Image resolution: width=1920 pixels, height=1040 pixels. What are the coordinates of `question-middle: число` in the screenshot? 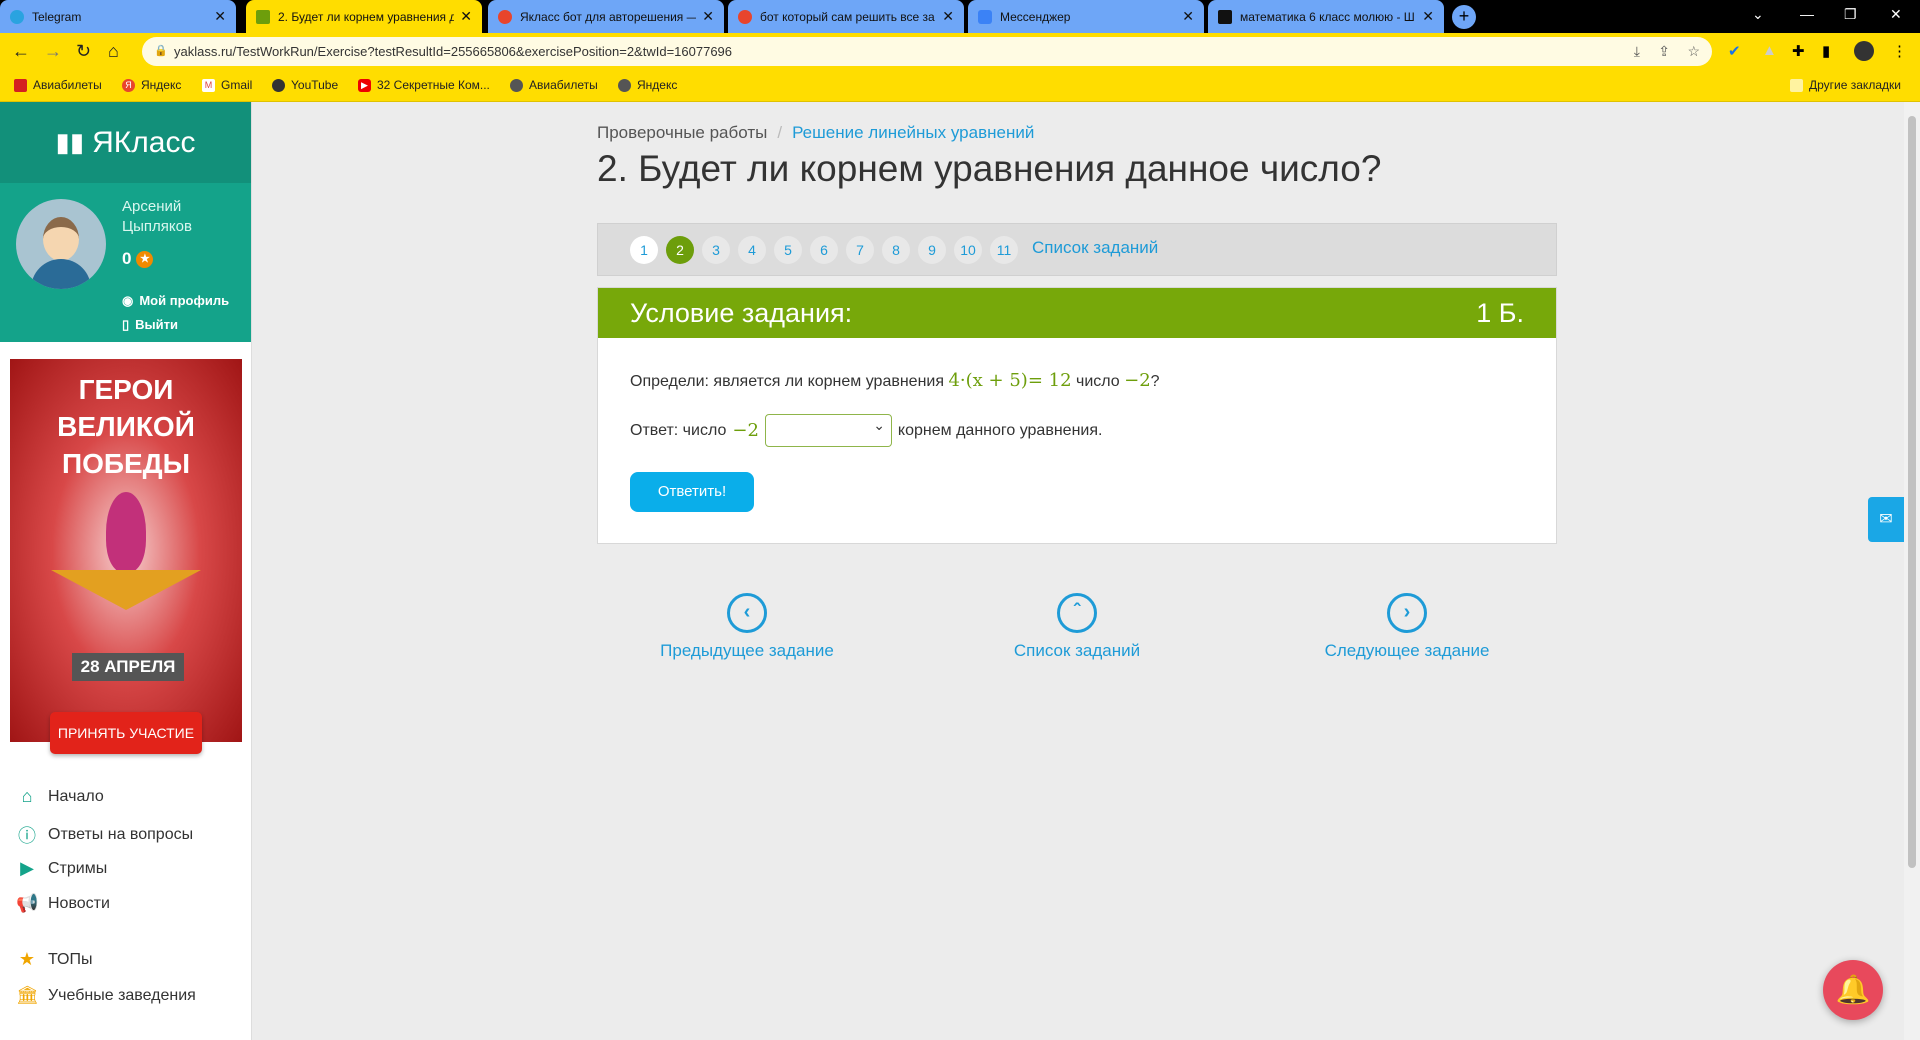 It's located at (1097, 381).